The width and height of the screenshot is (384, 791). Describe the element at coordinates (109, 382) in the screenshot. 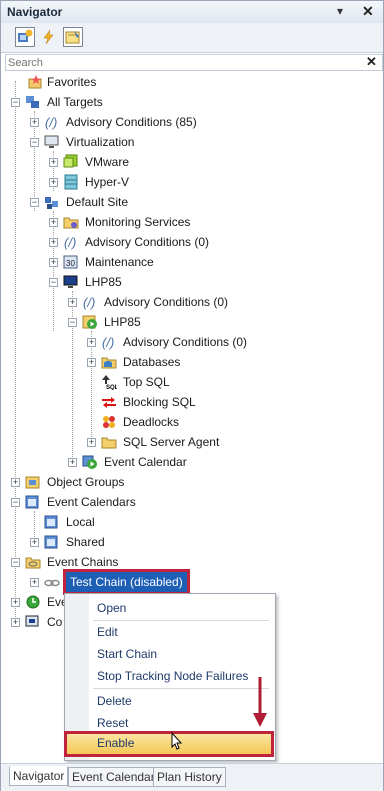

I see `top-sql-icon: SQL` at that location.